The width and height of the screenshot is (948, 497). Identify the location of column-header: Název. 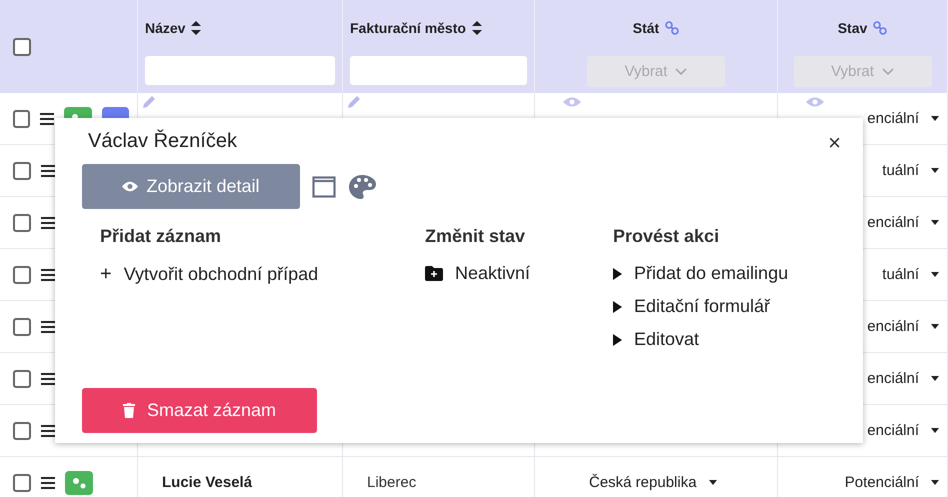
(165, 28).